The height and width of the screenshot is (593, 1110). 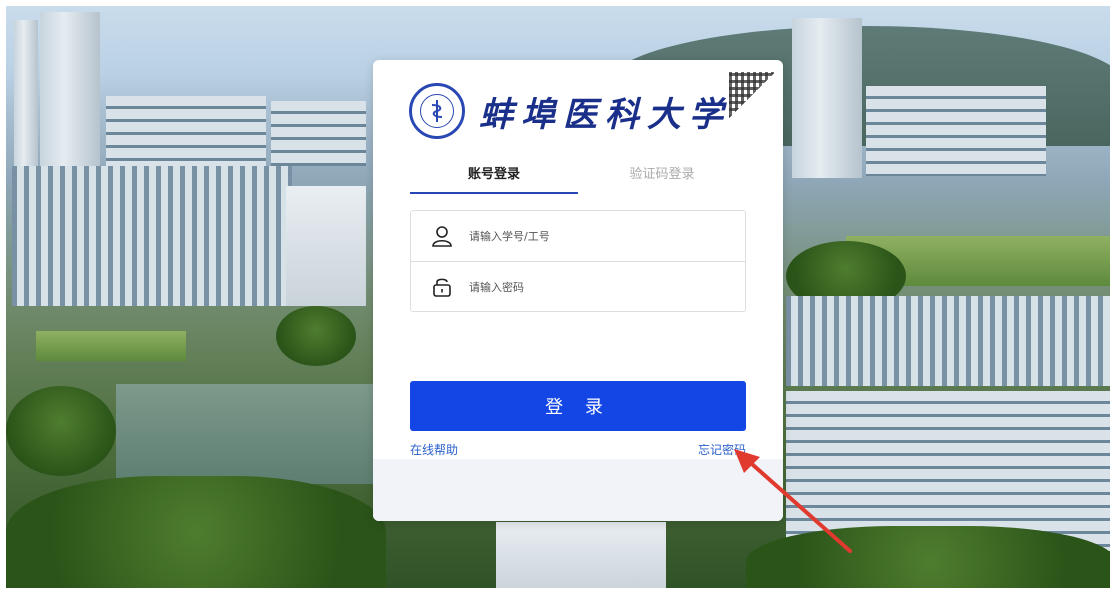 I want to click on username-input, so click(x=589, y=236).